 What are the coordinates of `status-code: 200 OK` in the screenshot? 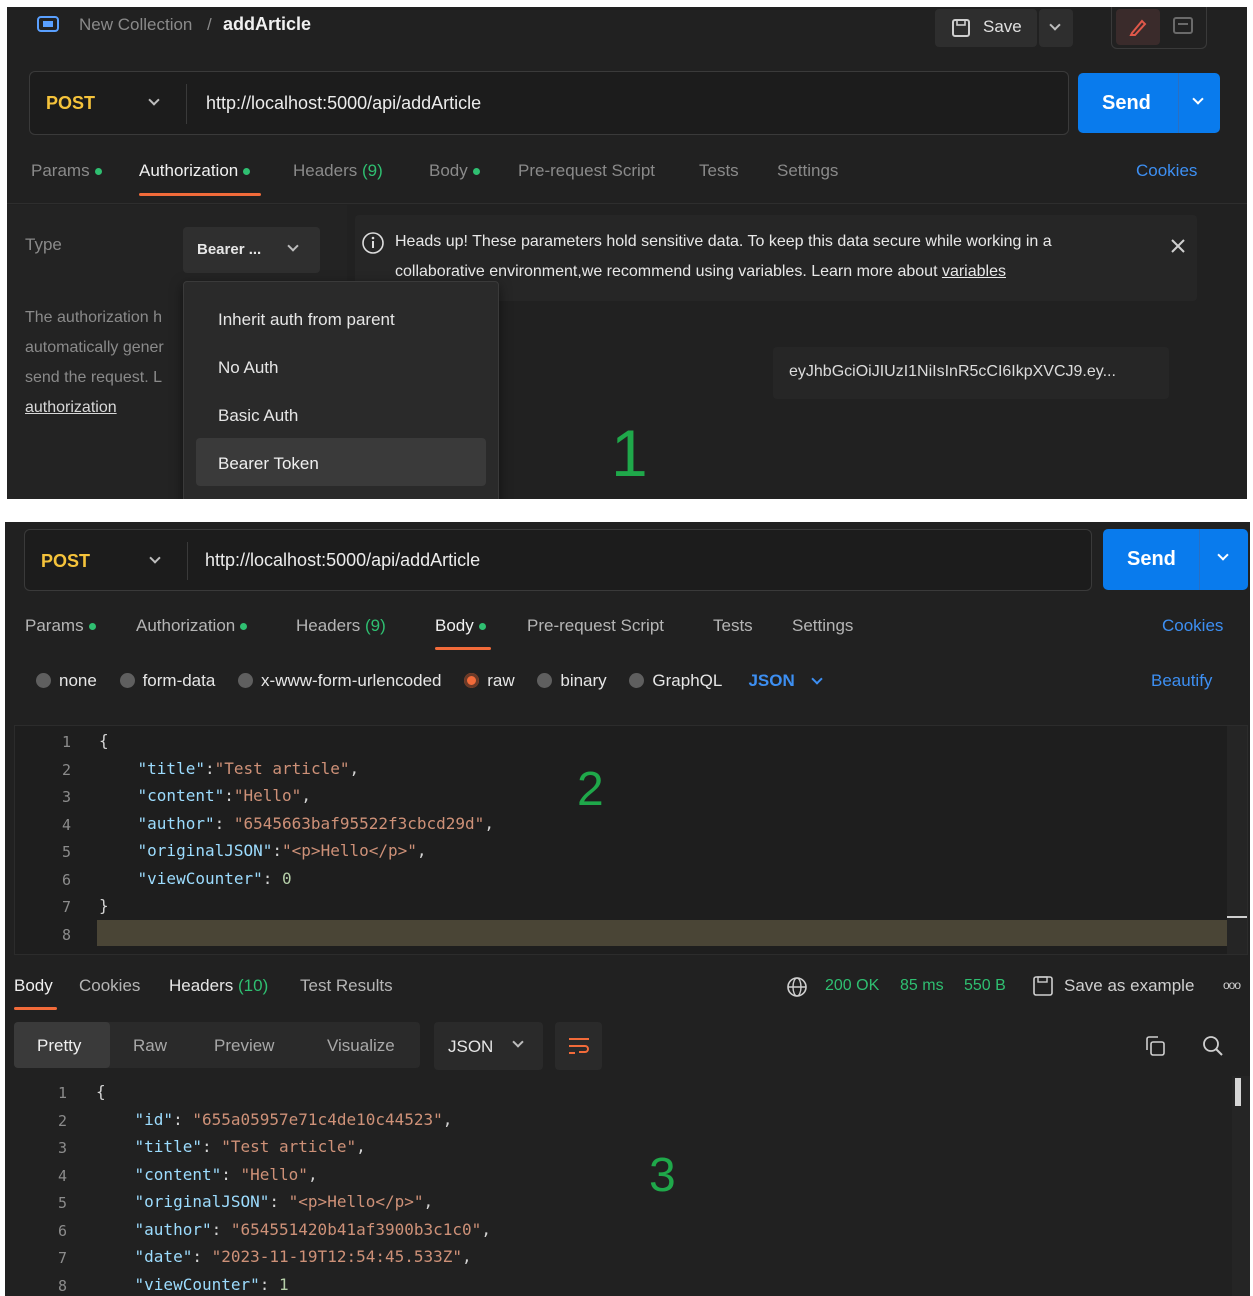 It's located at (852, 986).